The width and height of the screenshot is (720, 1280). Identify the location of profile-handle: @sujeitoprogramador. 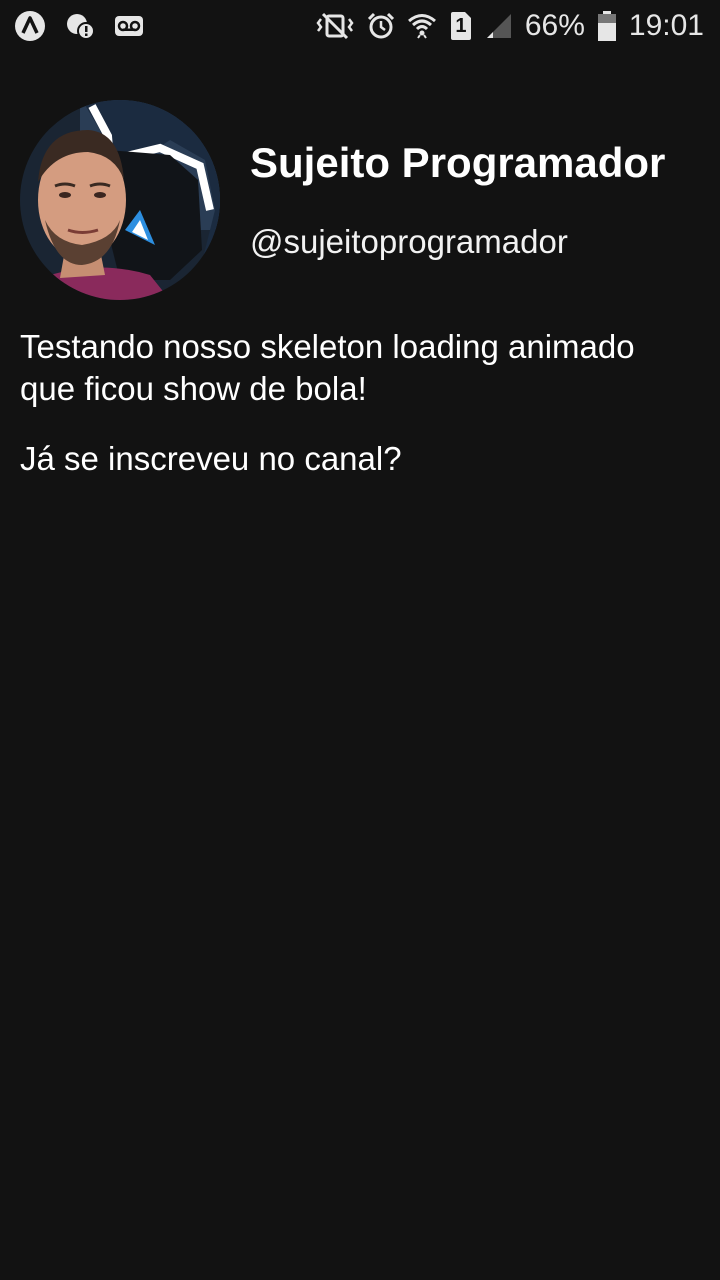
(409, 241).